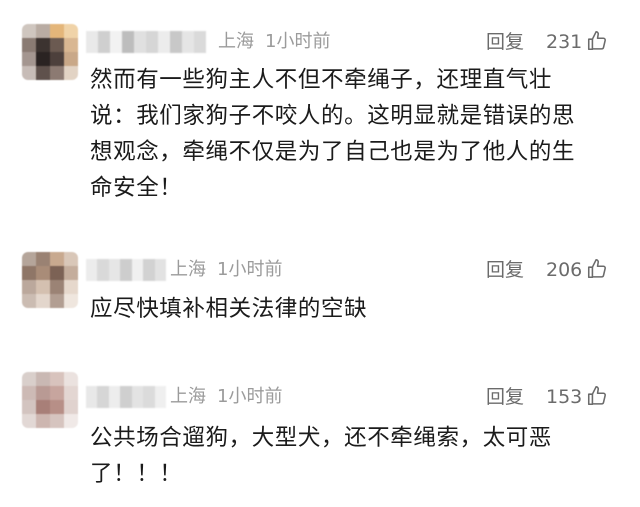 The height and width of the screenshot is (507, 640). What do you see at coordinates (564, 42) in the screenshot?
I see `like-count: 231` at bounding box center [564, 42].